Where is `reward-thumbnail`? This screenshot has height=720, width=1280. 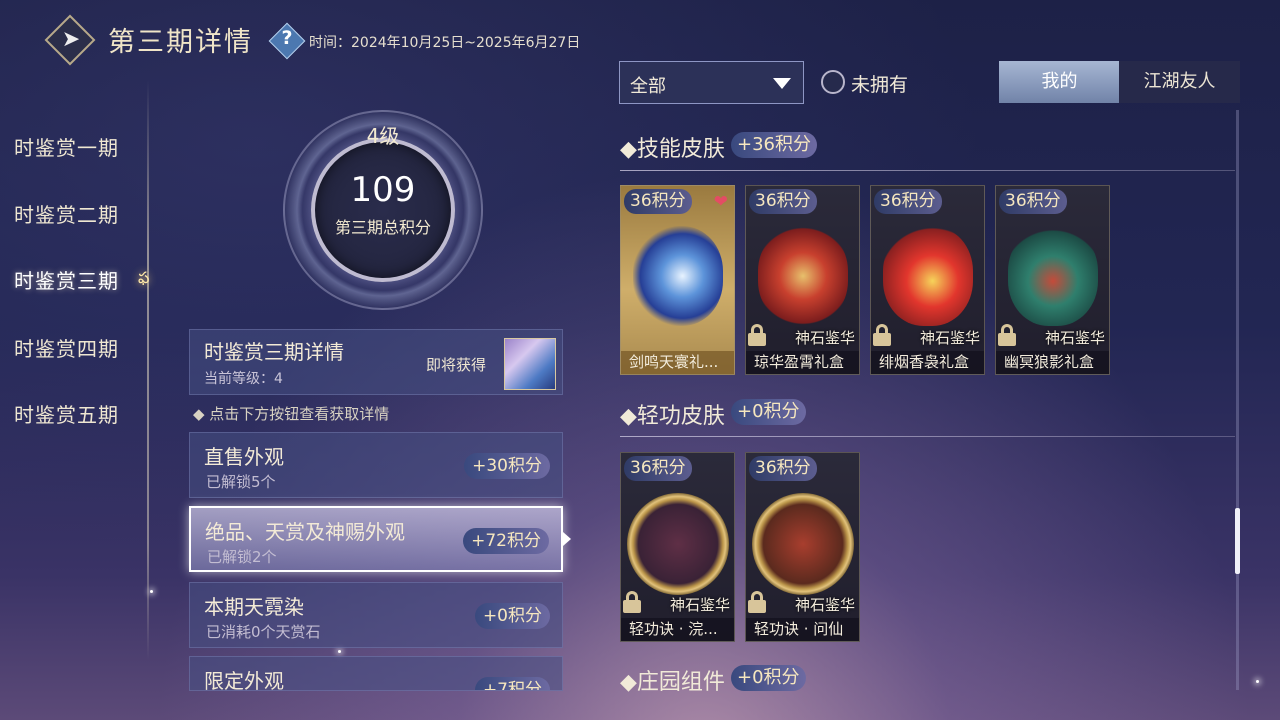
reward-thumbnail is located at coordinates (530, 364).